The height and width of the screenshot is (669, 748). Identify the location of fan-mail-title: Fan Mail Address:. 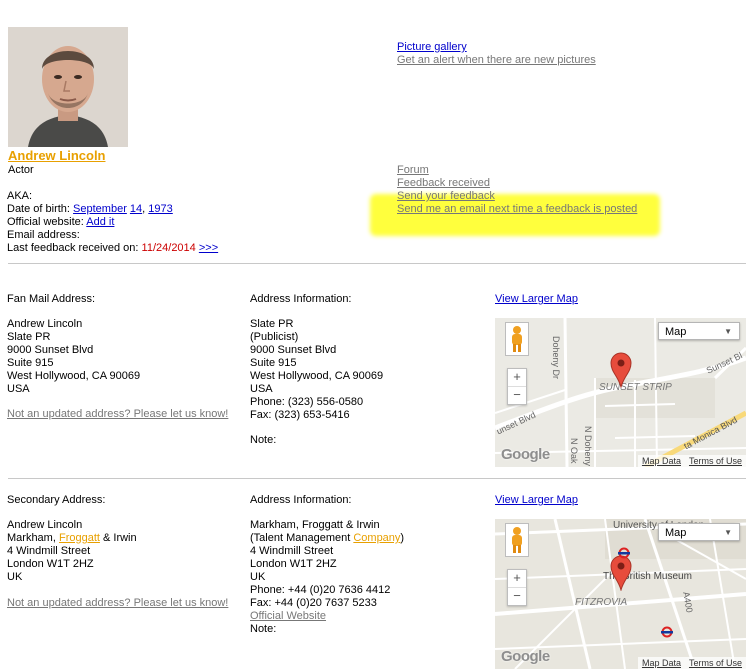
(51, 299).